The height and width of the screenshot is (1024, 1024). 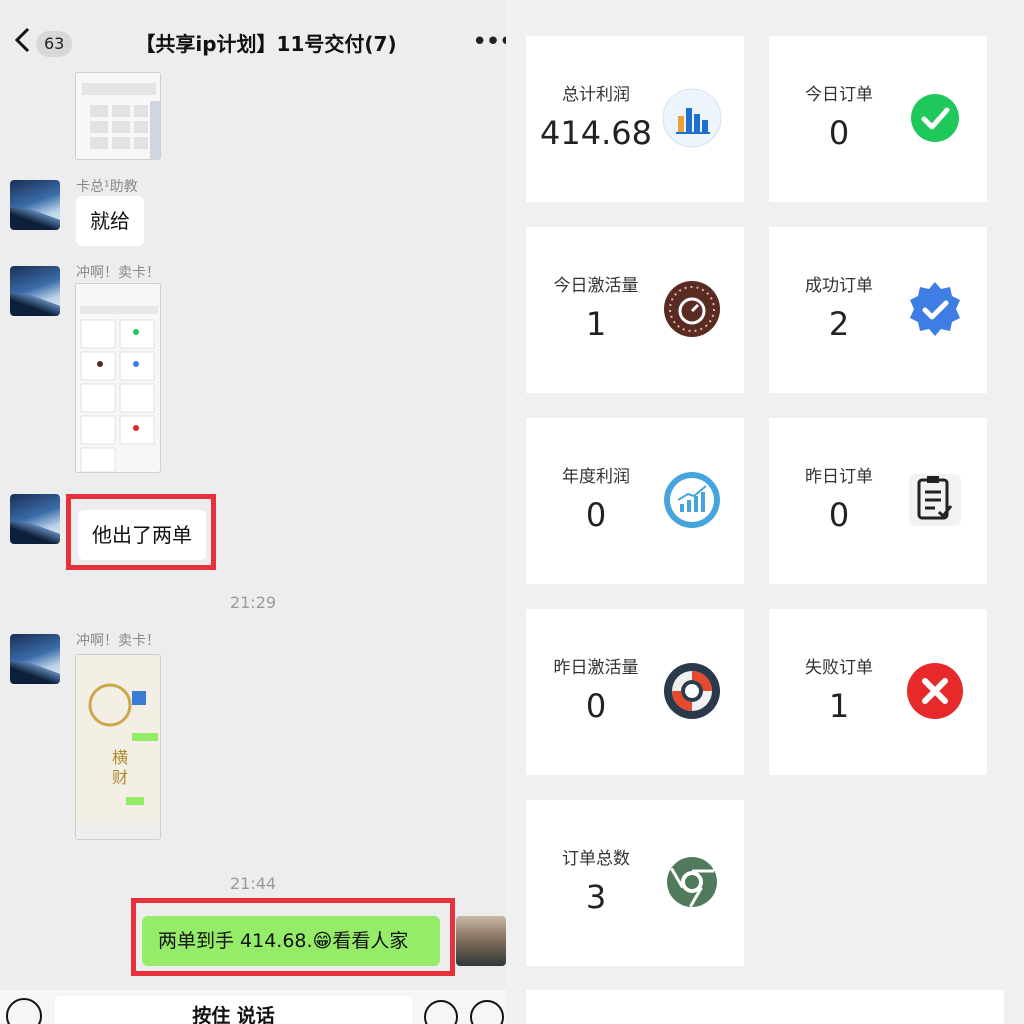 I want to click on stat-card-yesterday-orders: 昨日订单 0, so click(x=878, y=501).